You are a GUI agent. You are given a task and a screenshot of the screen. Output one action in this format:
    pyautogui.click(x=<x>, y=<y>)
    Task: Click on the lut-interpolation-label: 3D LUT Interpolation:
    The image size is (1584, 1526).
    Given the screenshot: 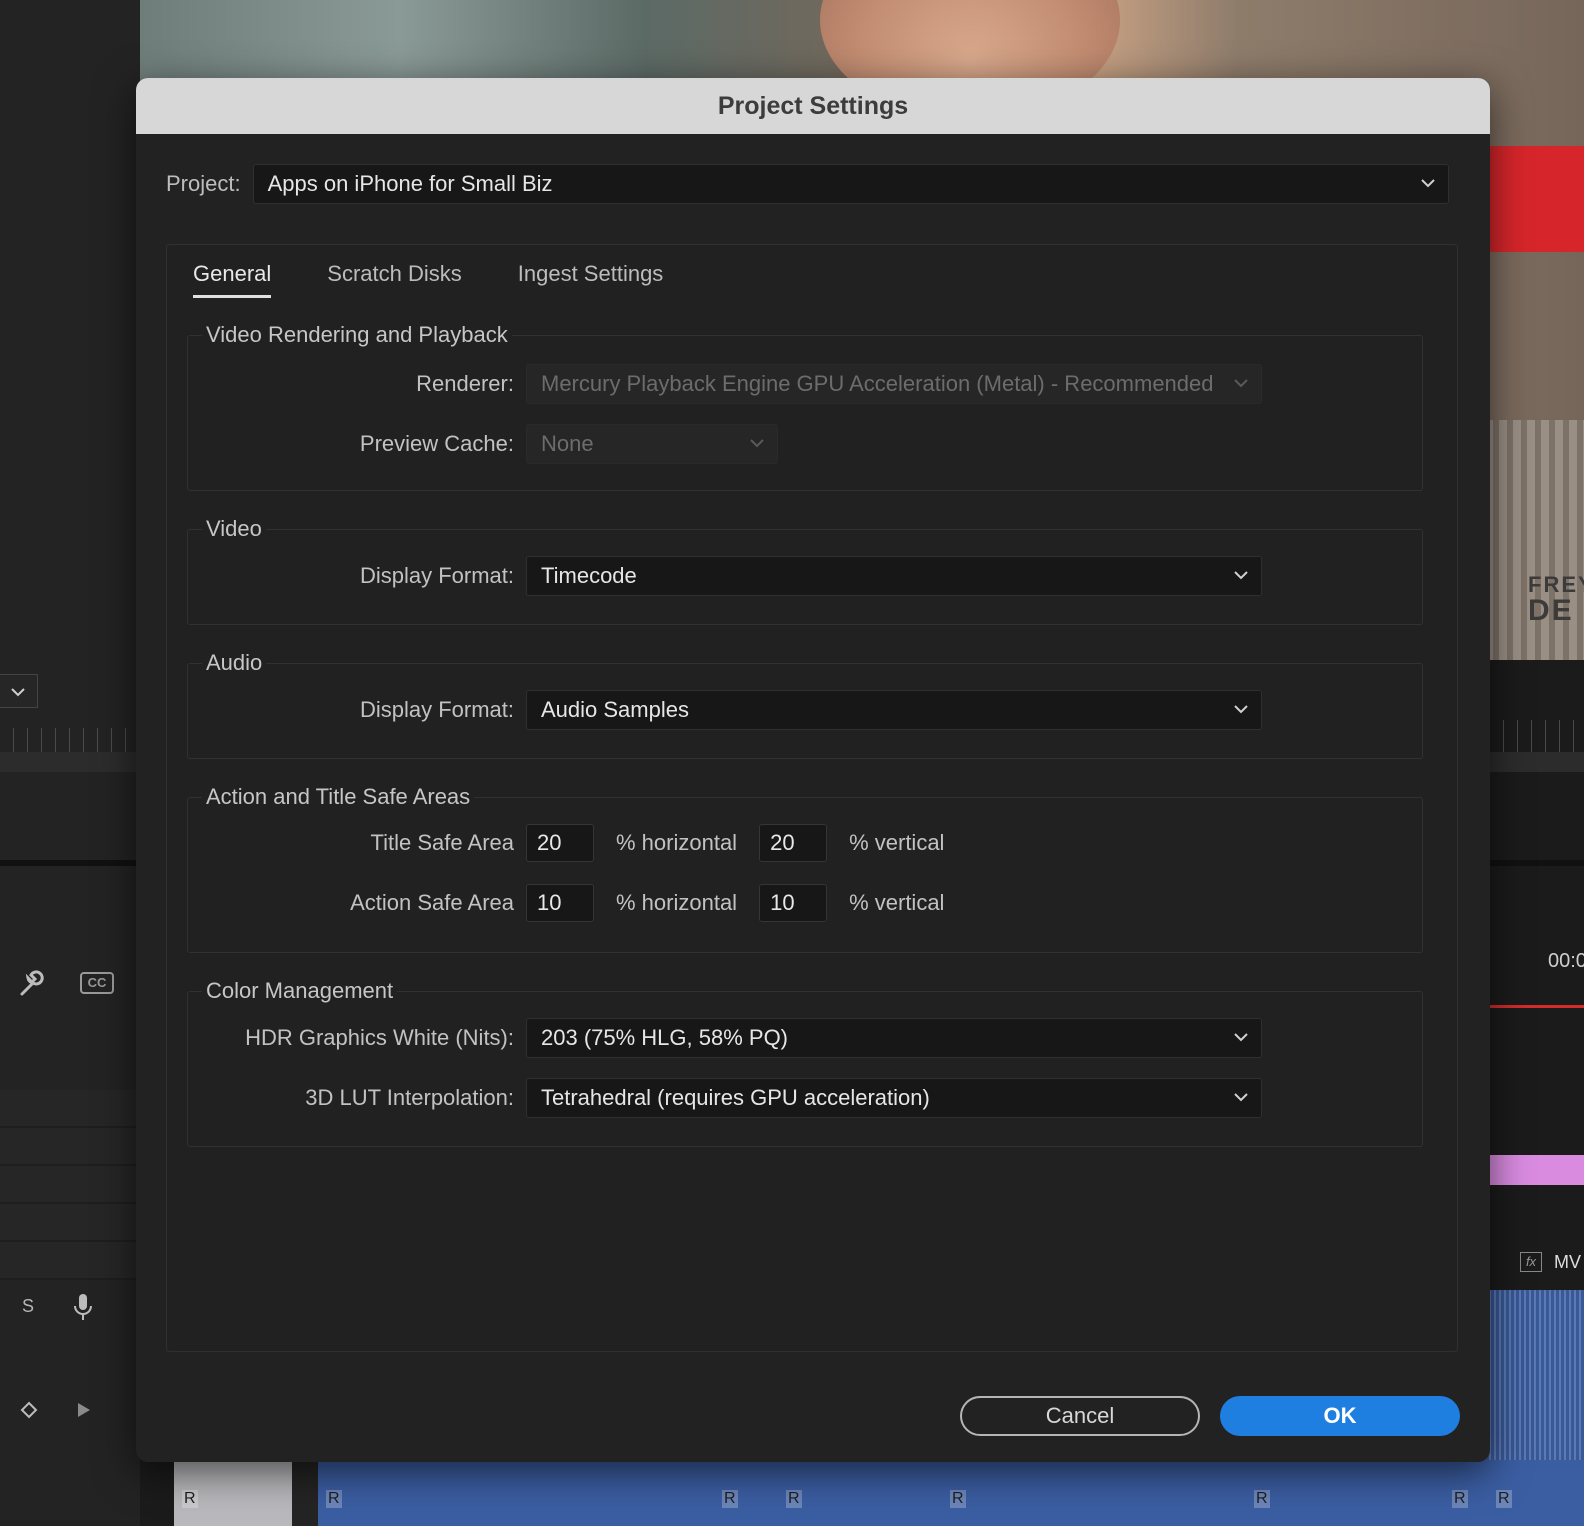 What is the action you would take?
    pyautogui.click(x=409, y=1097)
    